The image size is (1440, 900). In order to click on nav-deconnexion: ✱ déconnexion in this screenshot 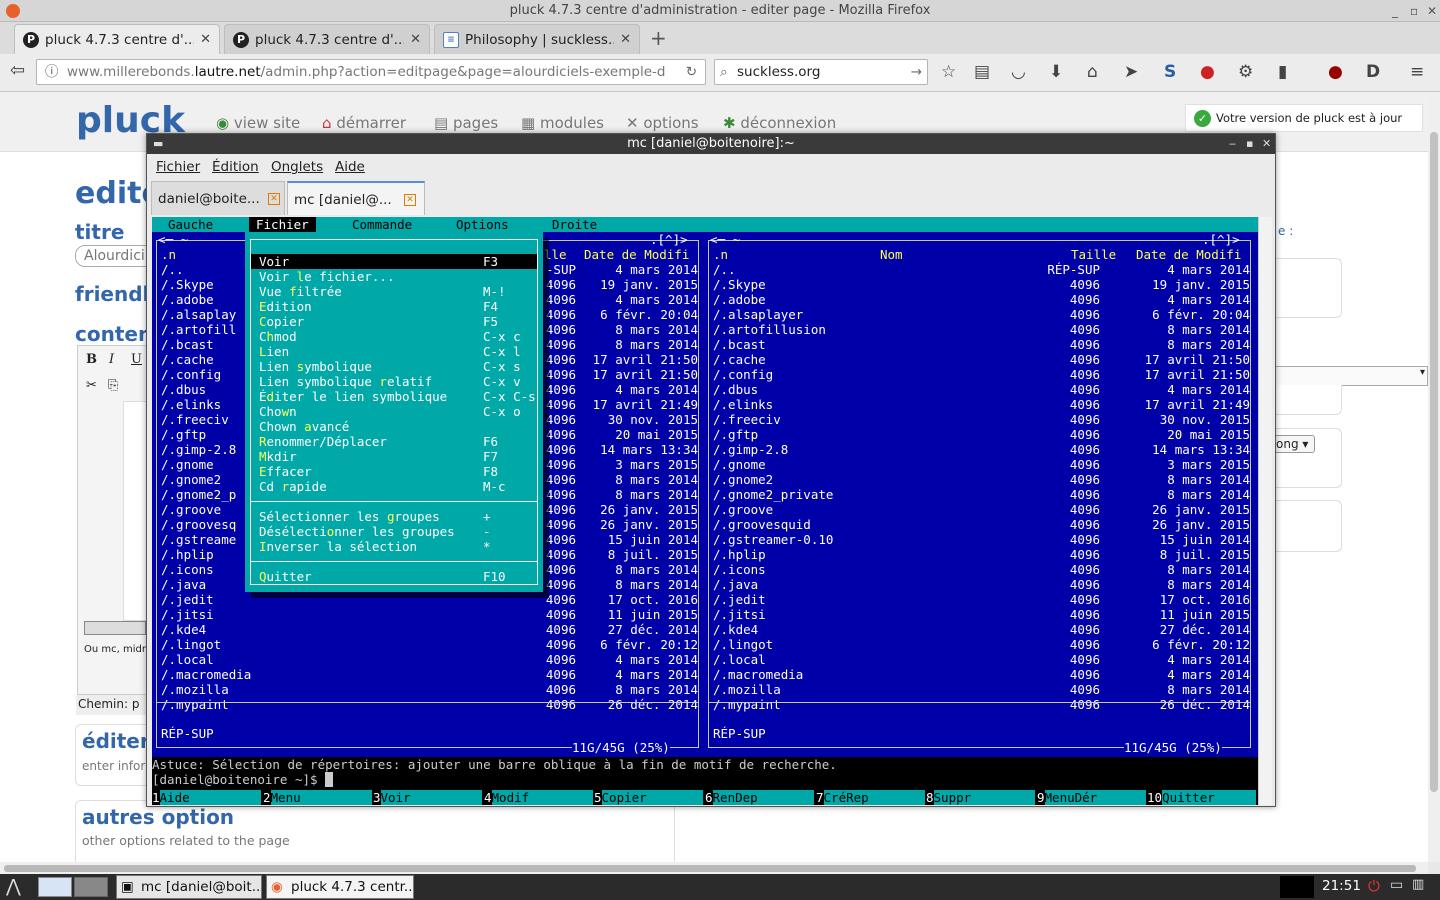, I will do `click(779, 123)`.